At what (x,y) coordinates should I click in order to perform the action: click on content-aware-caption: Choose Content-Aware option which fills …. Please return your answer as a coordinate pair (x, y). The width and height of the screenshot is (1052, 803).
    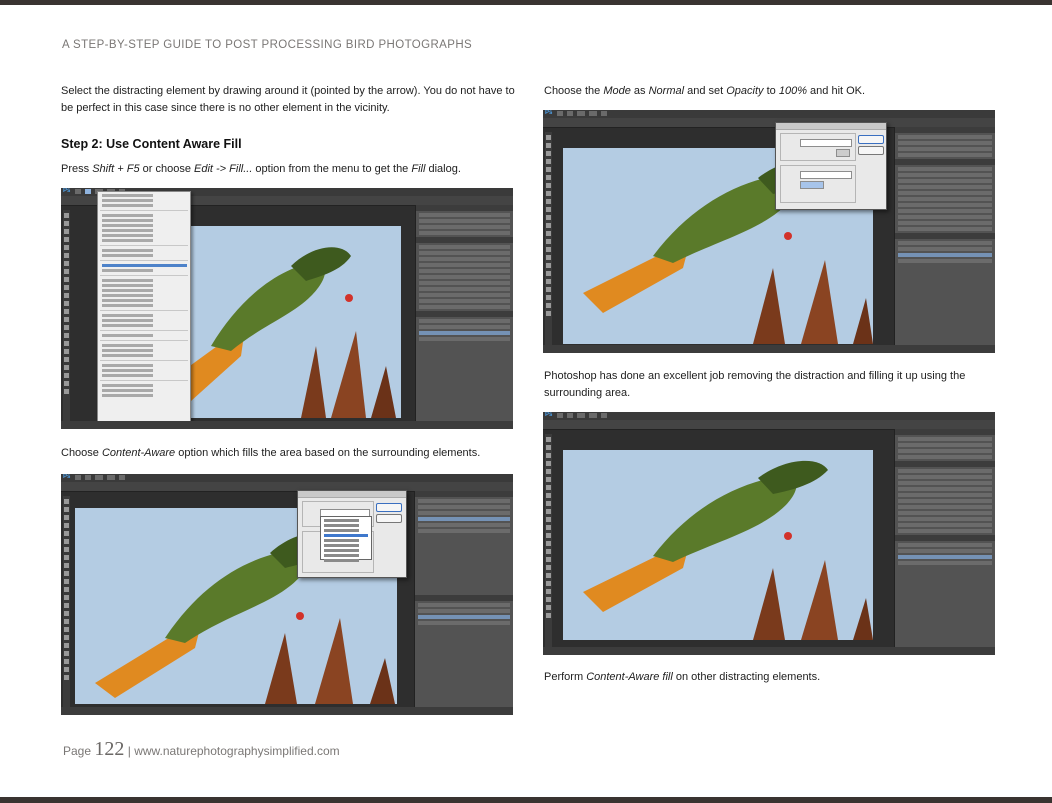
    Looking at the image, I should click on (271, 453).